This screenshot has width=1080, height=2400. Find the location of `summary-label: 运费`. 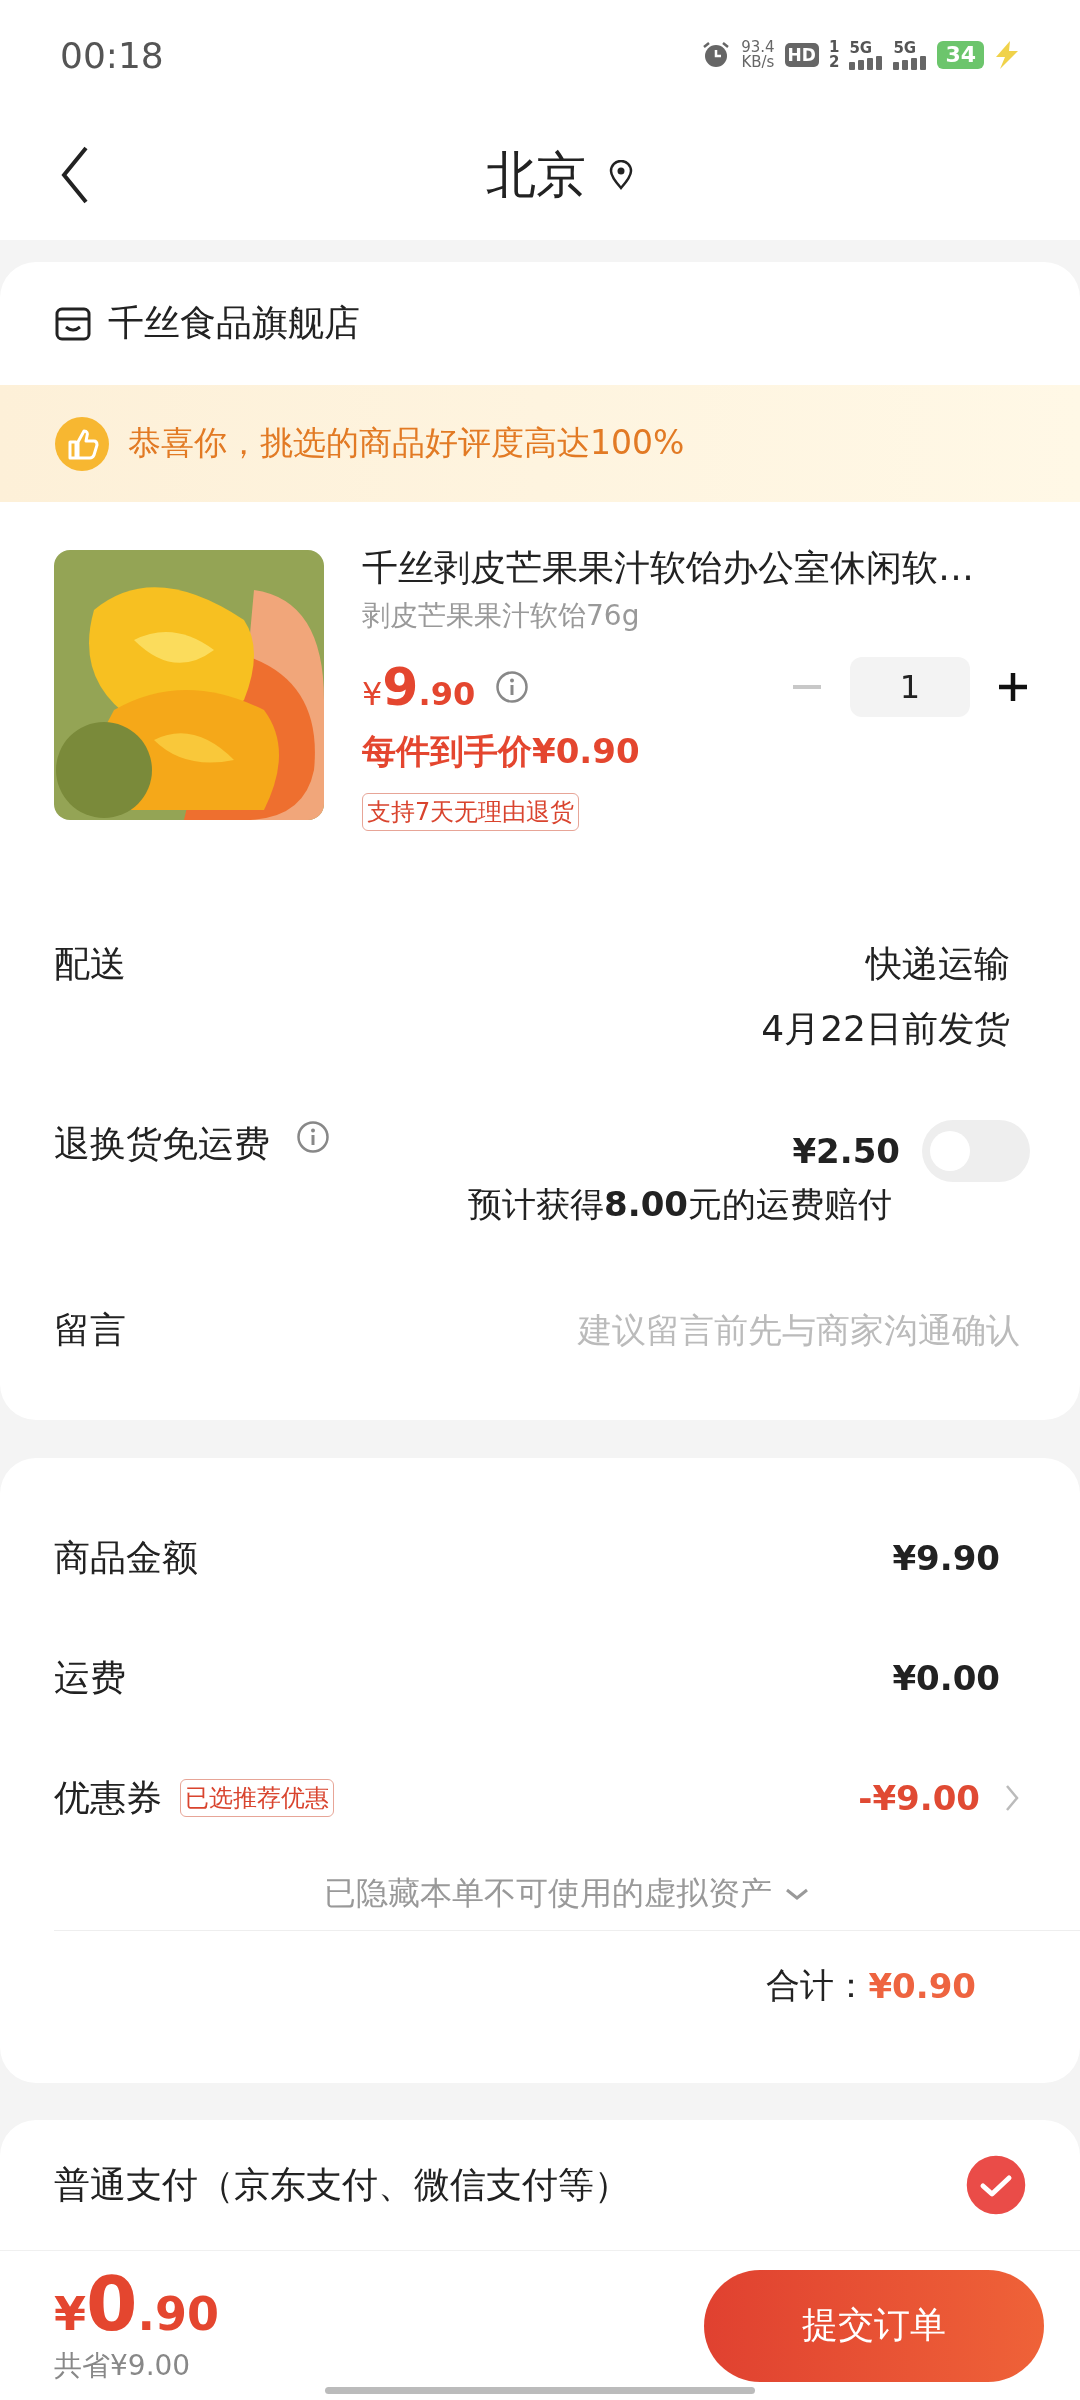

summary-label: 运费 is located at coordinates (90, 1677).